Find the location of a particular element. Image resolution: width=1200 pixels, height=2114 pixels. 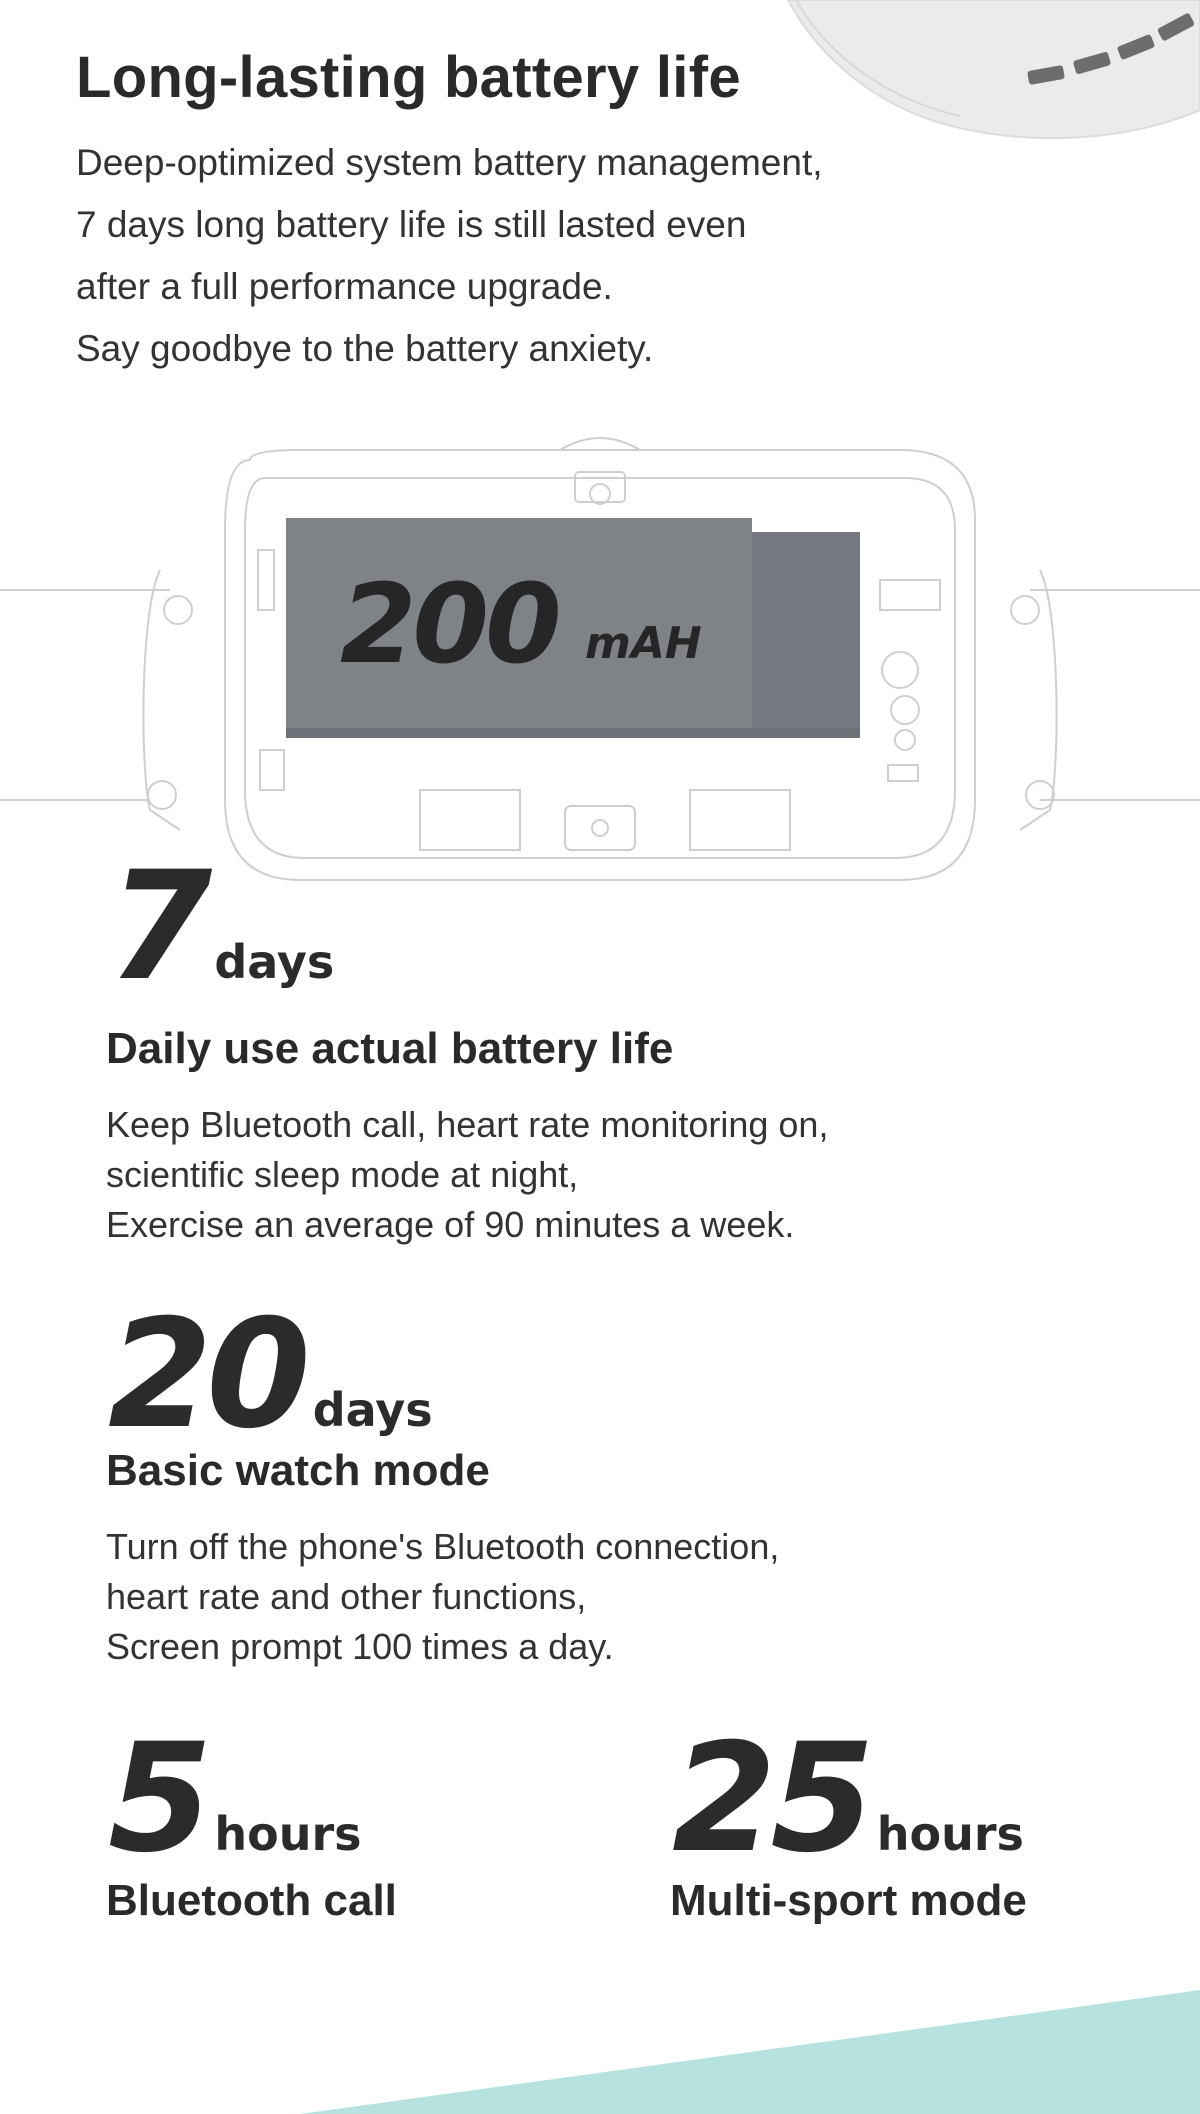

stat-value: 25 is located at coordinates (773, 1799).